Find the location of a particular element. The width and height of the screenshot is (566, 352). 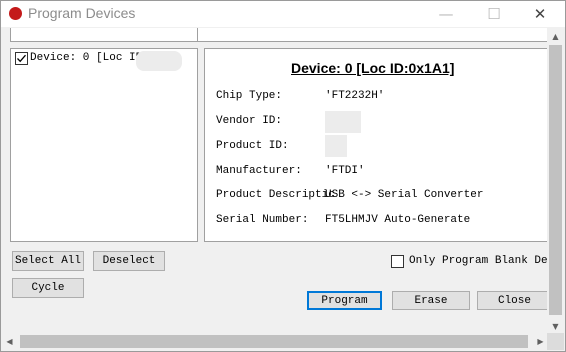

maximize-button: ☐ is located at coordinates (494, 14).